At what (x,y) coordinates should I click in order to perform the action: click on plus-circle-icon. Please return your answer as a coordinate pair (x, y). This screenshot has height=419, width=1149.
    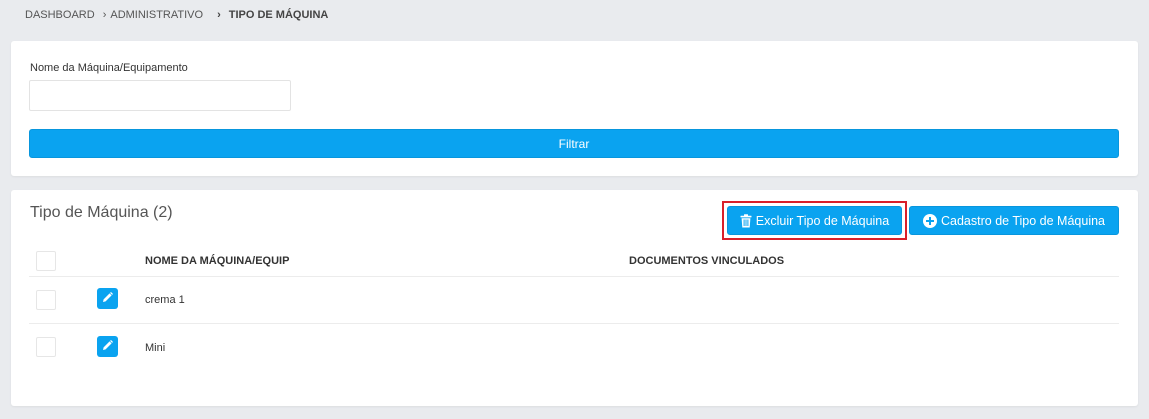
    Looking at the image, I should click on (930, 220).